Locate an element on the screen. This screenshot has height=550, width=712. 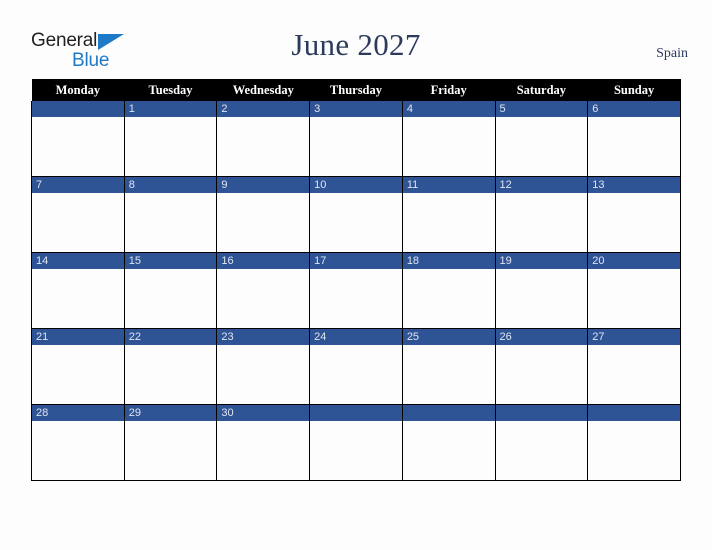
day-number: 8 is located at coordinates (170, 185).